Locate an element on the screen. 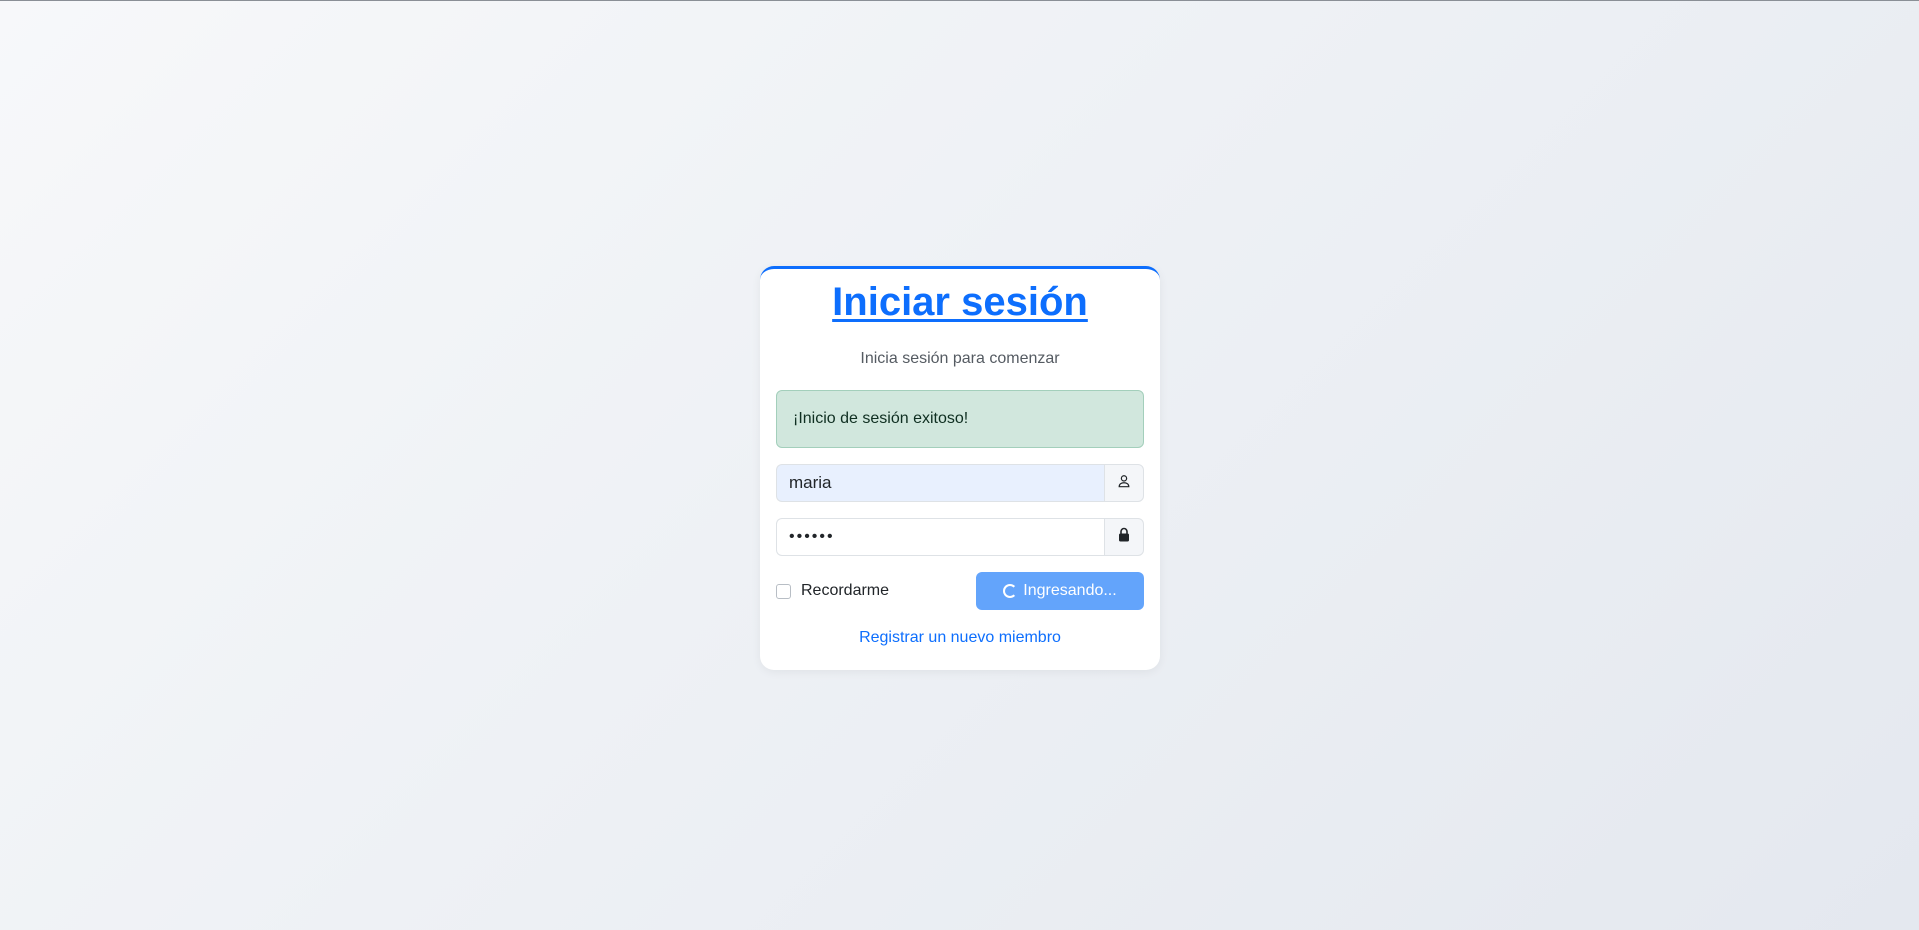 This screenshot has height=930, width=1919. login-subtitle: Inicia sesión para comenzar is located at coordinates (960, 358).